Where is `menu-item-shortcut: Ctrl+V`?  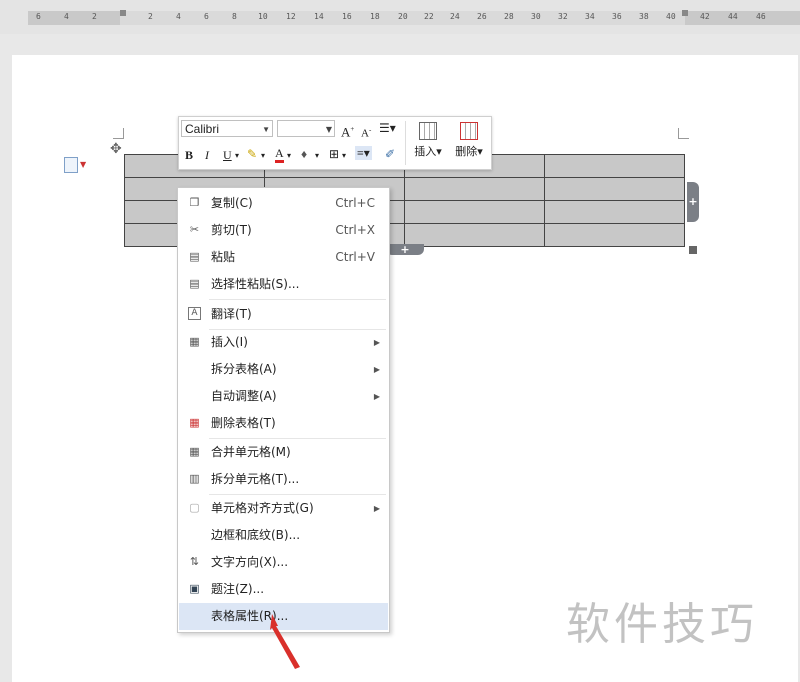
menu-item-shortcut: Ctrl+V is located at coordinates (355, 257).